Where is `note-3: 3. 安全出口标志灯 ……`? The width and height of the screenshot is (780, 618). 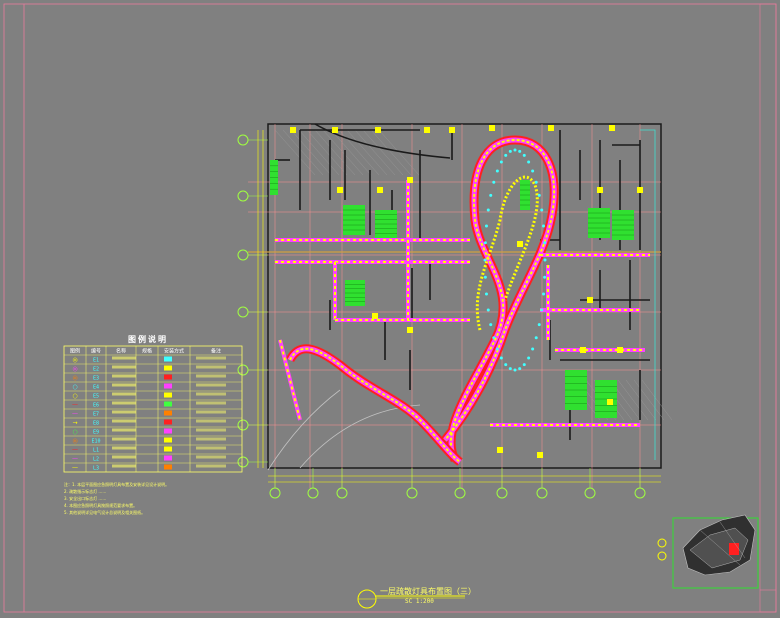
note-3: 3. 安全出口标志灯 …… is located at coordinates (85, 498).